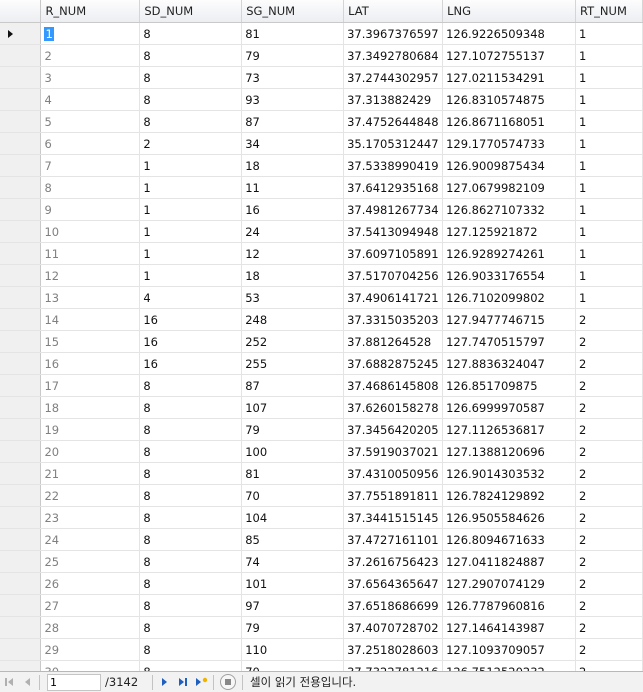 The height and width of the screenshot is (692, 643). What do you see at coordinates (509, 451) in the screenshot?
I see `cell-lng: 127.1388120696` at bounding box center [509, 451].